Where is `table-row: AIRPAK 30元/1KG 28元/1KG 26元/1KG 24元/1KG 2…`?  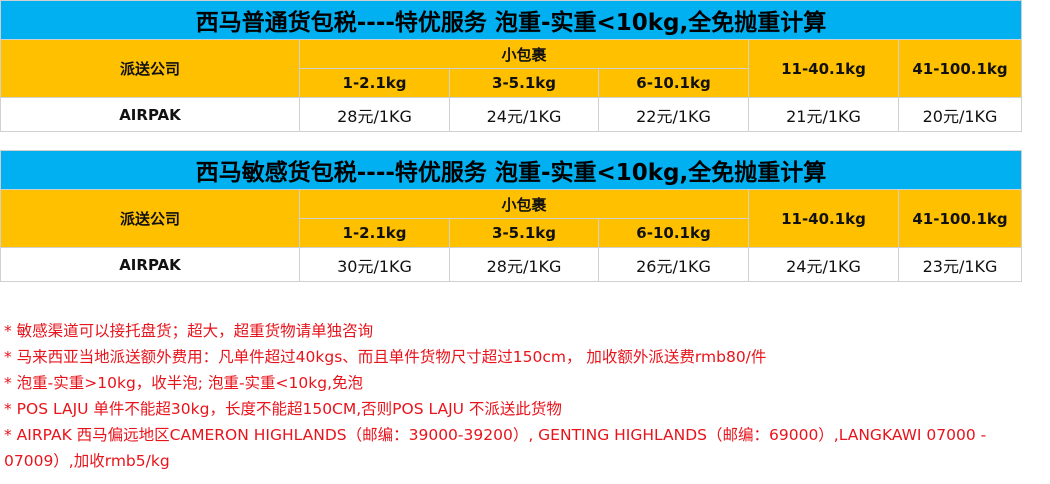
table-row: AIRPAK 30元/1KG 28元/1KG 26元/1KG 24元/1KG 2… is located at coordinates (511, 264).